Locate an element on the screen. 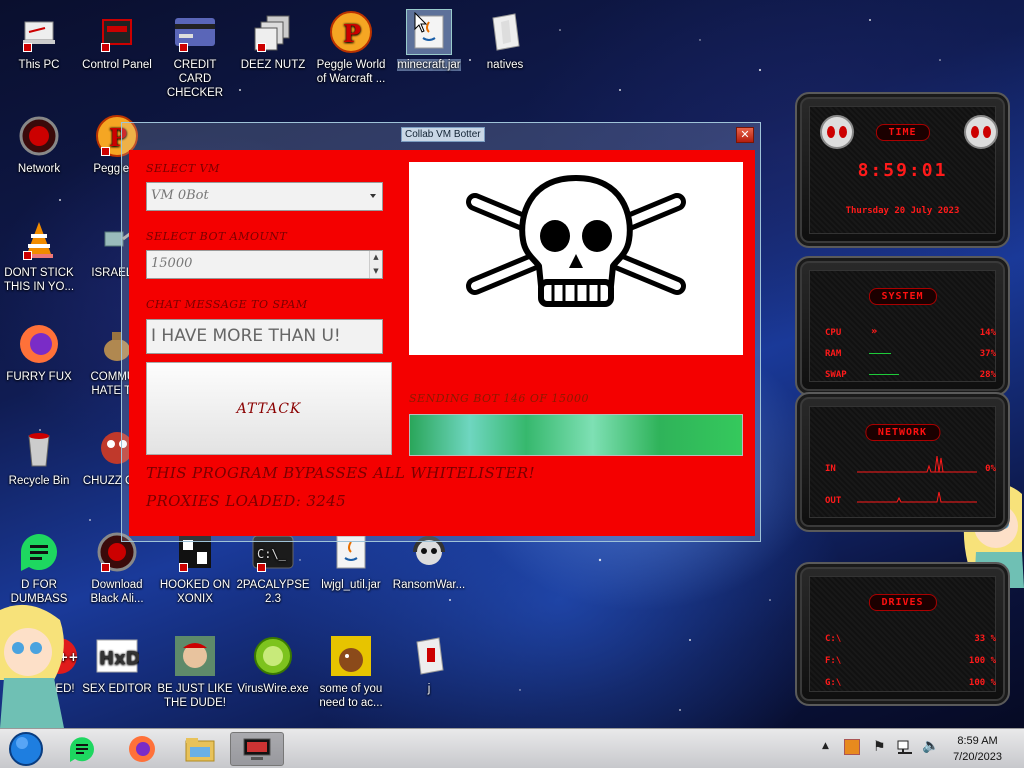  desktop-icon-furry-fux: FURRY FUX is located at coordinates (39, 353).